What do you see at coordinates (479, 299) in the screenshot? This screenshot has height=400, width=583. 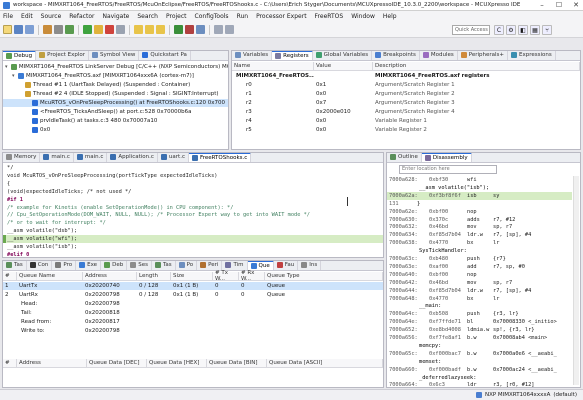 I see `disasm-line: 7000a648: 0x4770 bx lr` at bounding box center [479, 299].